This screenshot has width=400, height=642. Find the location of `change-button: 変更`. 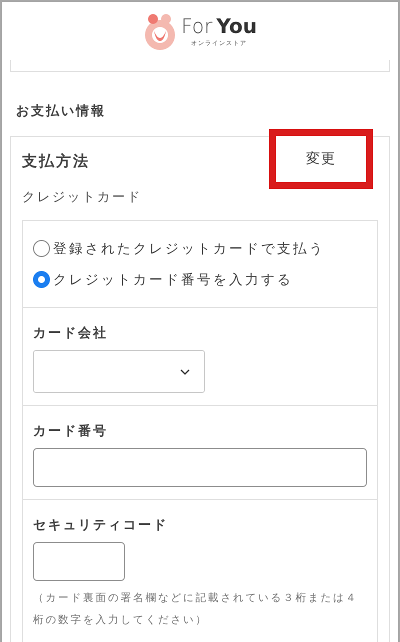

change-button: 変更 is located at coordinates (321, 159).